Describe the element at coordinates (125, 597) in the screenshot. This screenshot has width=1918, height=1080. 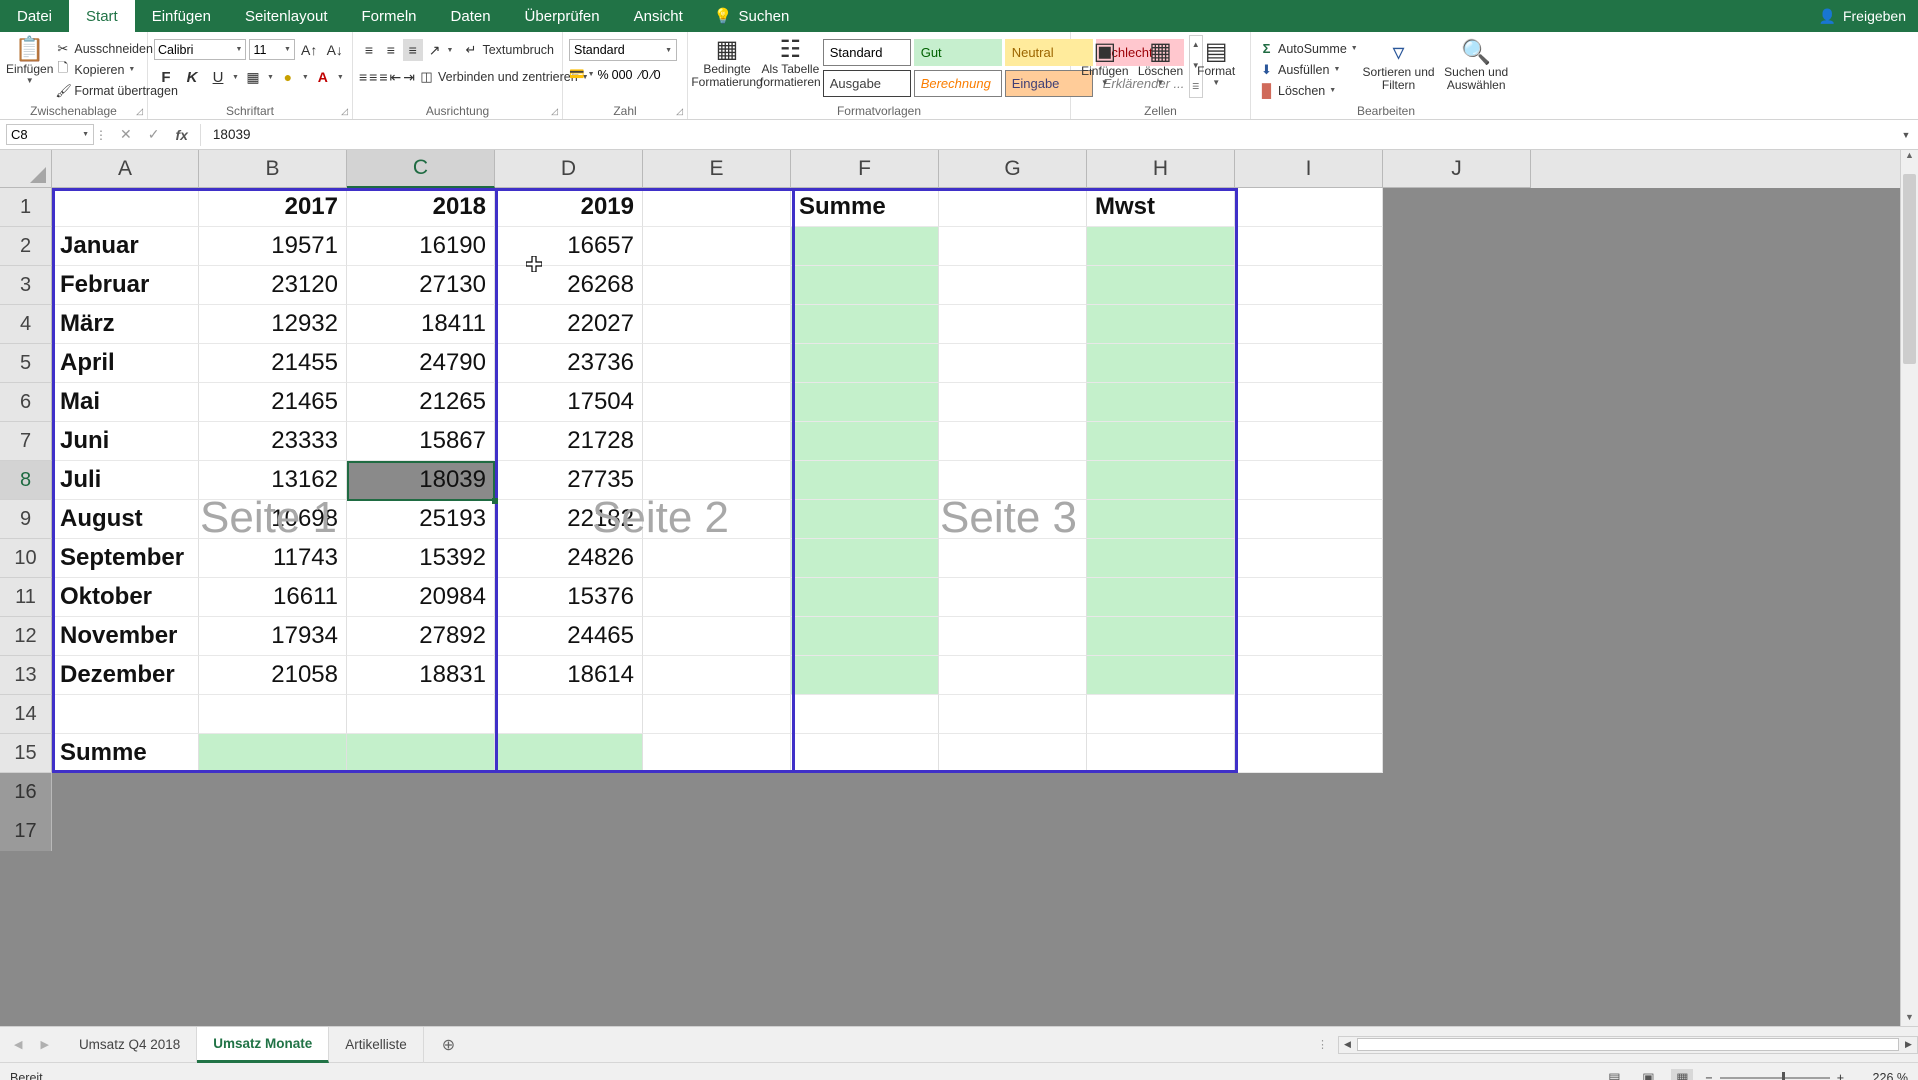
I see `cell-a11: Oktober` at that location.